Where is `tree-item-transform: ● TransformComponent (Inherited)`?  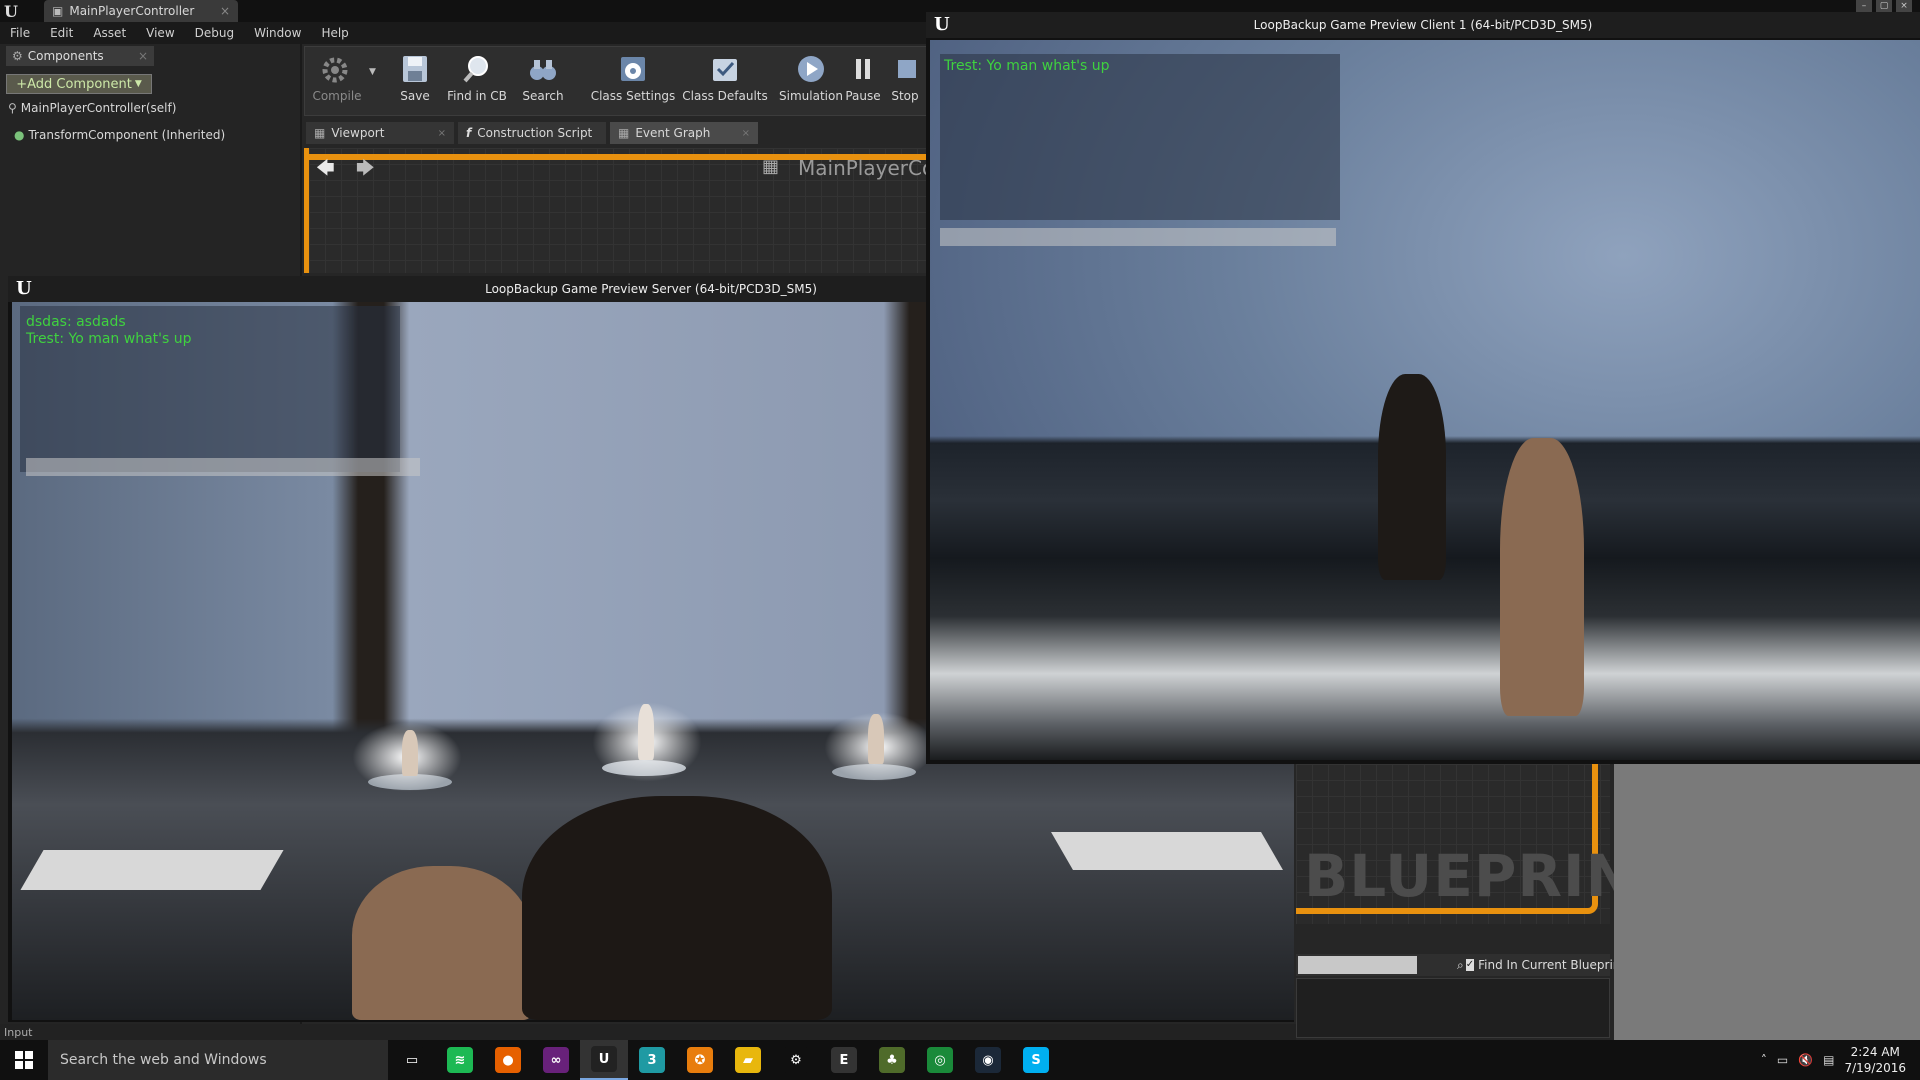 tree-item-transform: ● TransformComponent (Inherited) is located at coordinates (119, 135).